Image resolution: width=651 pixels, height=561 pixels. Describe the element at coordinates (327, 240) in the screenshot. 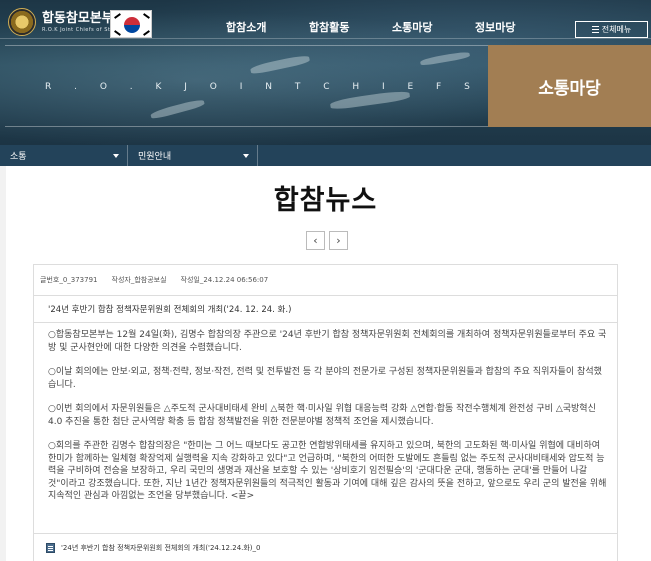

I see `post-pager: ‹ ›` at that location.